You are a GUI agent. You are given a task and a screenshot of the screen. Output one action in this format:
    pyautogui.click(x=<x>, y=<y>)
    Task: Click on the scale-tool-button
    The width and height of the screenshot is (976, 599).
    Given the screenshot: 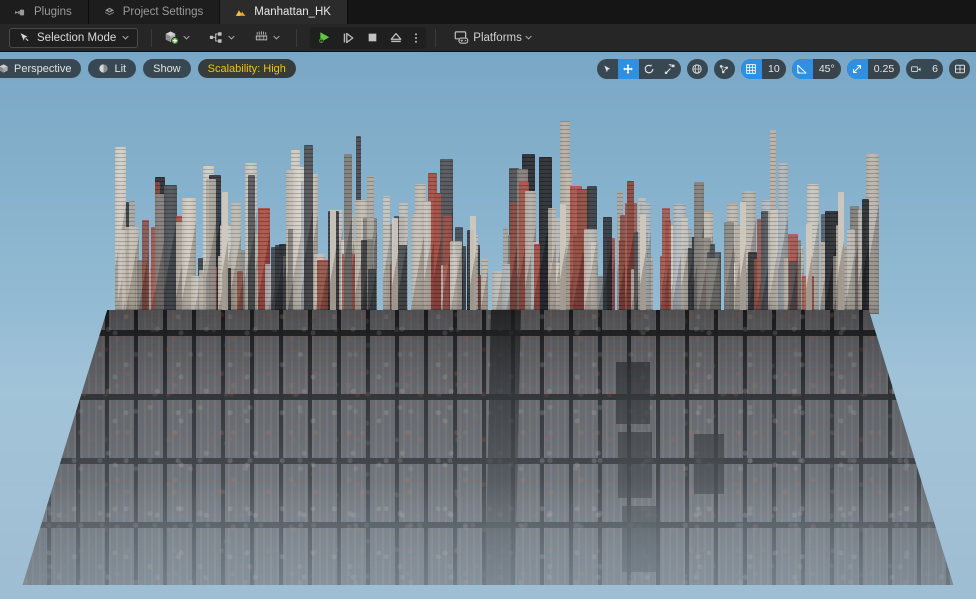 What is the action you would take?
    pyautogui.click(x=670, y=69)
    